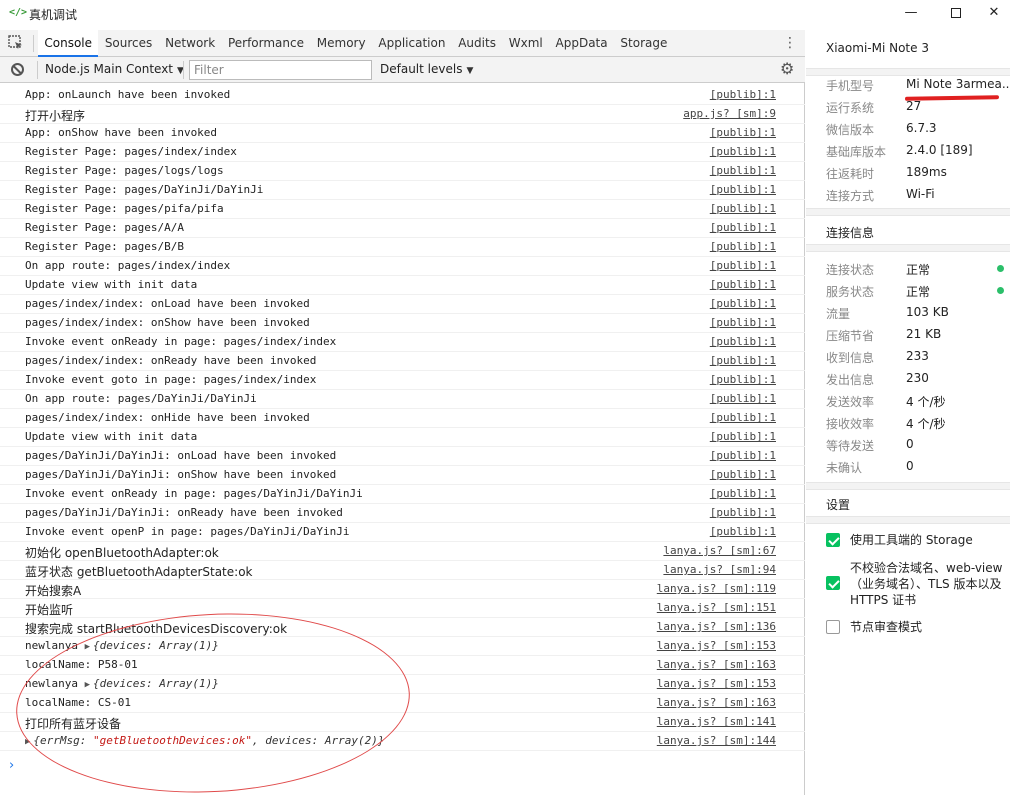  I want to click on clear-console-icon, so click(17, 69).